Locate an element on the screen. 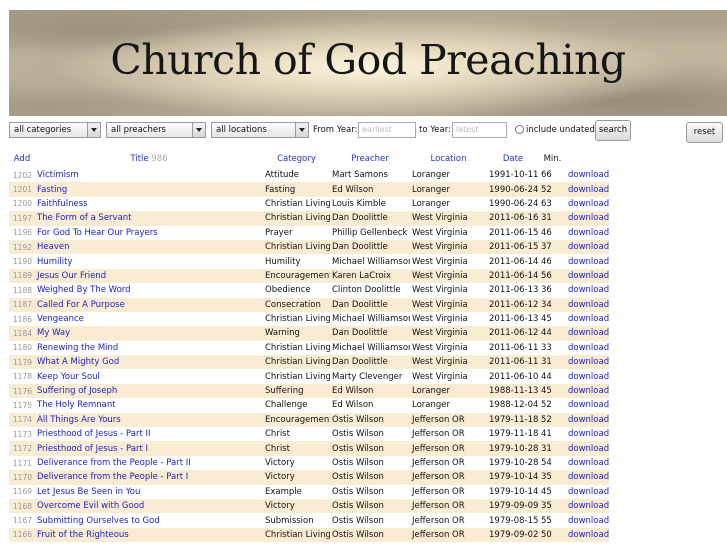 Image resolution: width=727 pixels, height=545 pixels. sermon-count: 986 is located at coordinates (159, 159).